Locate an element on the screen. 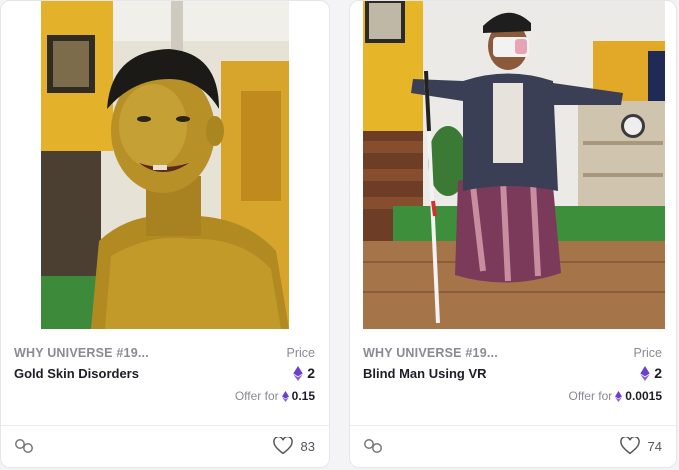 The width and height of the screenshot is (679, 470). offer-amount: 0.15 is located at coordinates (303, 396).